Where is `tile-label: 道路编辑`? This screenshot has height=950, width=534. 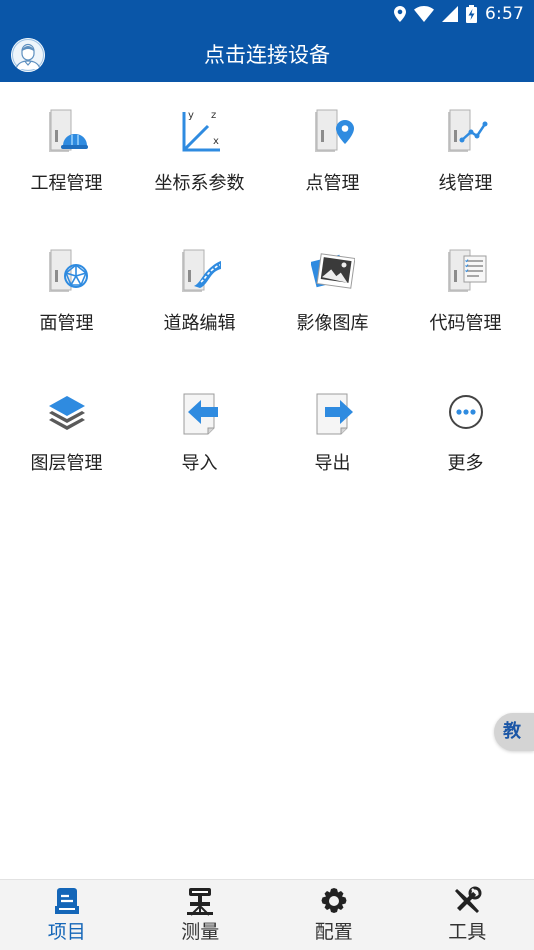
tile-label: 道路编辑 is located at coordinates (199, 323).